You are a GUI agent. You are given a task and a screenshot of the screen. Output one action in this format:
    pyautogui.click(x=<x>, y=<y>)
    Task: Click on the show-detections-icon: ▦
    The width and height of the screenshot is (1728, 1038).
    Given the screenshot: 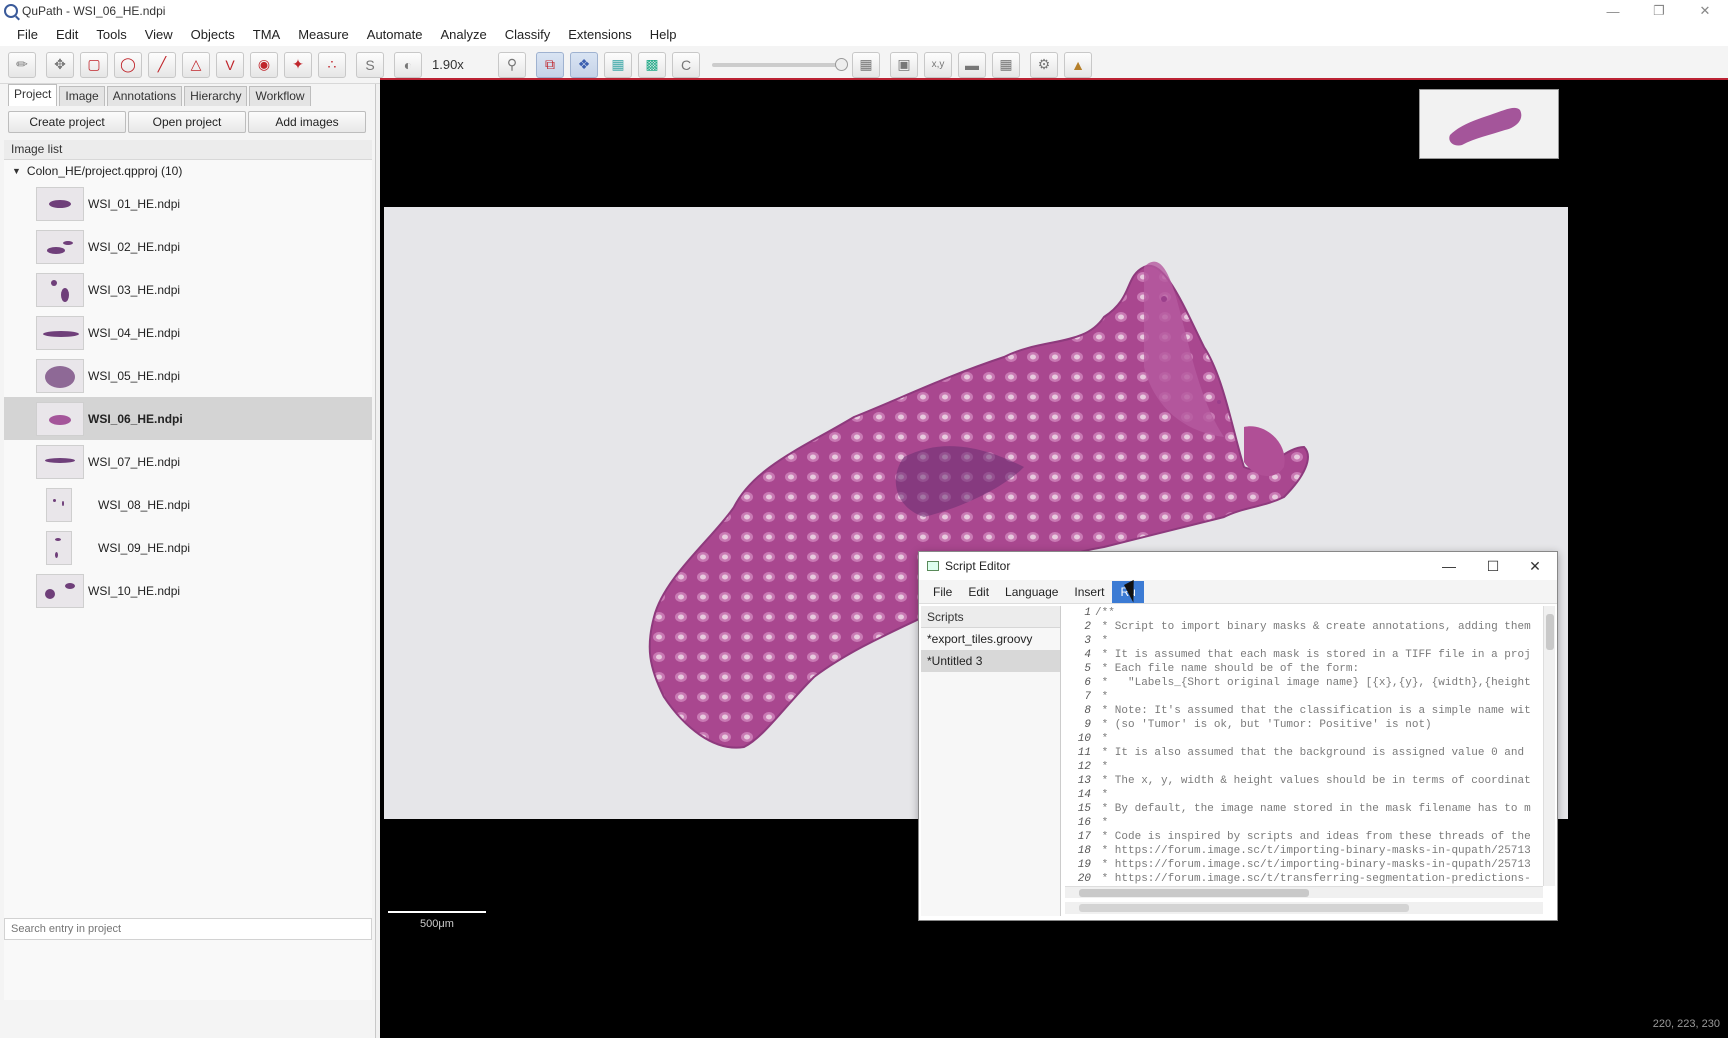 What is the action you would take?
    pyautogui.click(x=618, y=64)
    